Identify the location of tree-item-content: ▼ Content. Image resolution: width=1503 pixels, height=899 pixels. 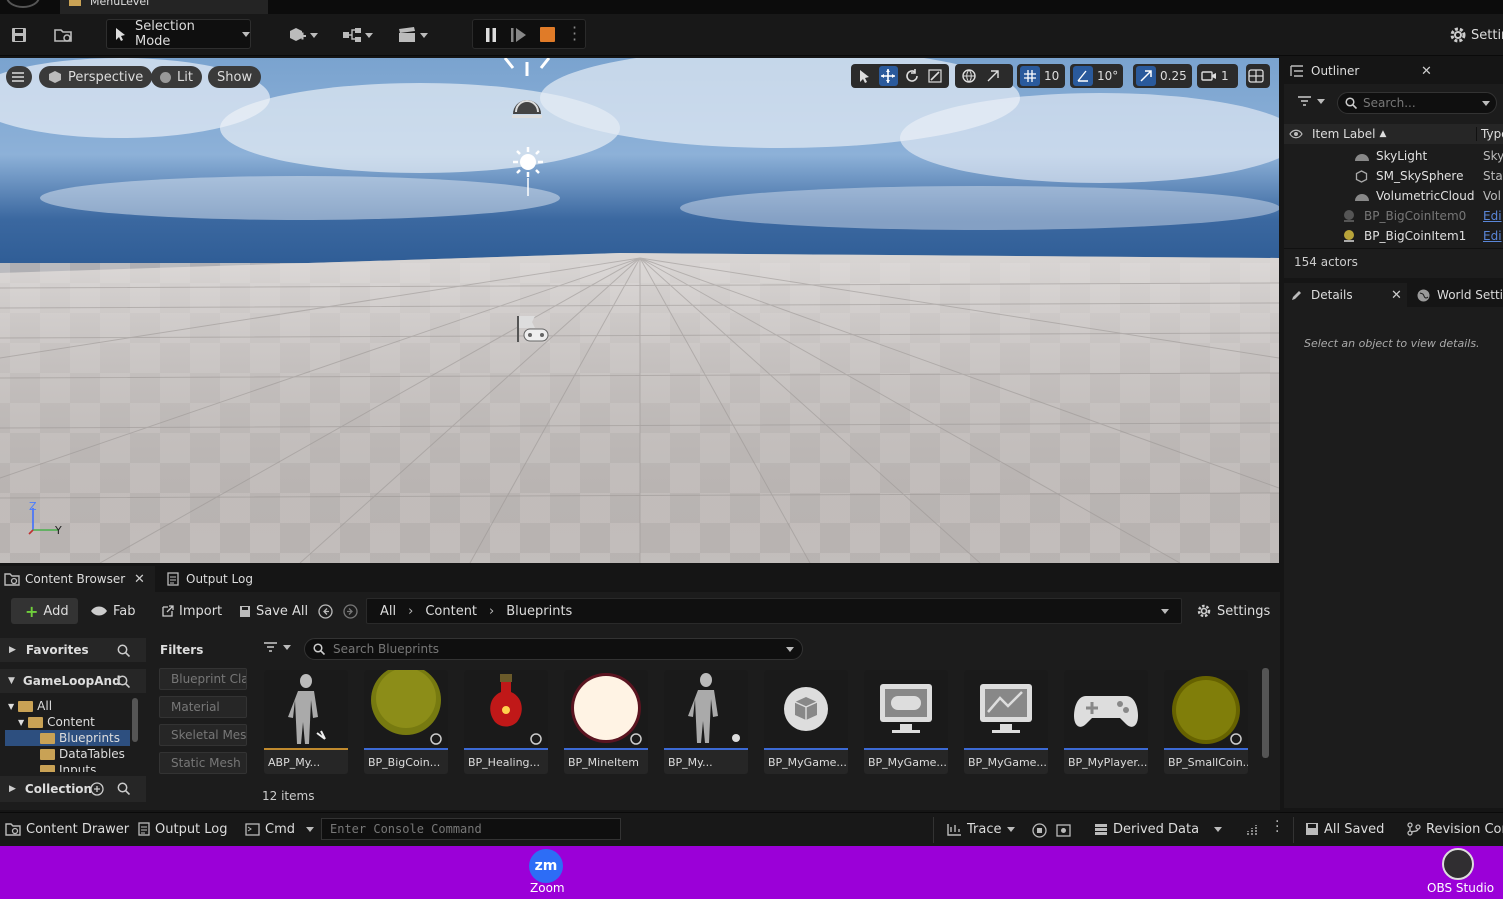
(56, 722).